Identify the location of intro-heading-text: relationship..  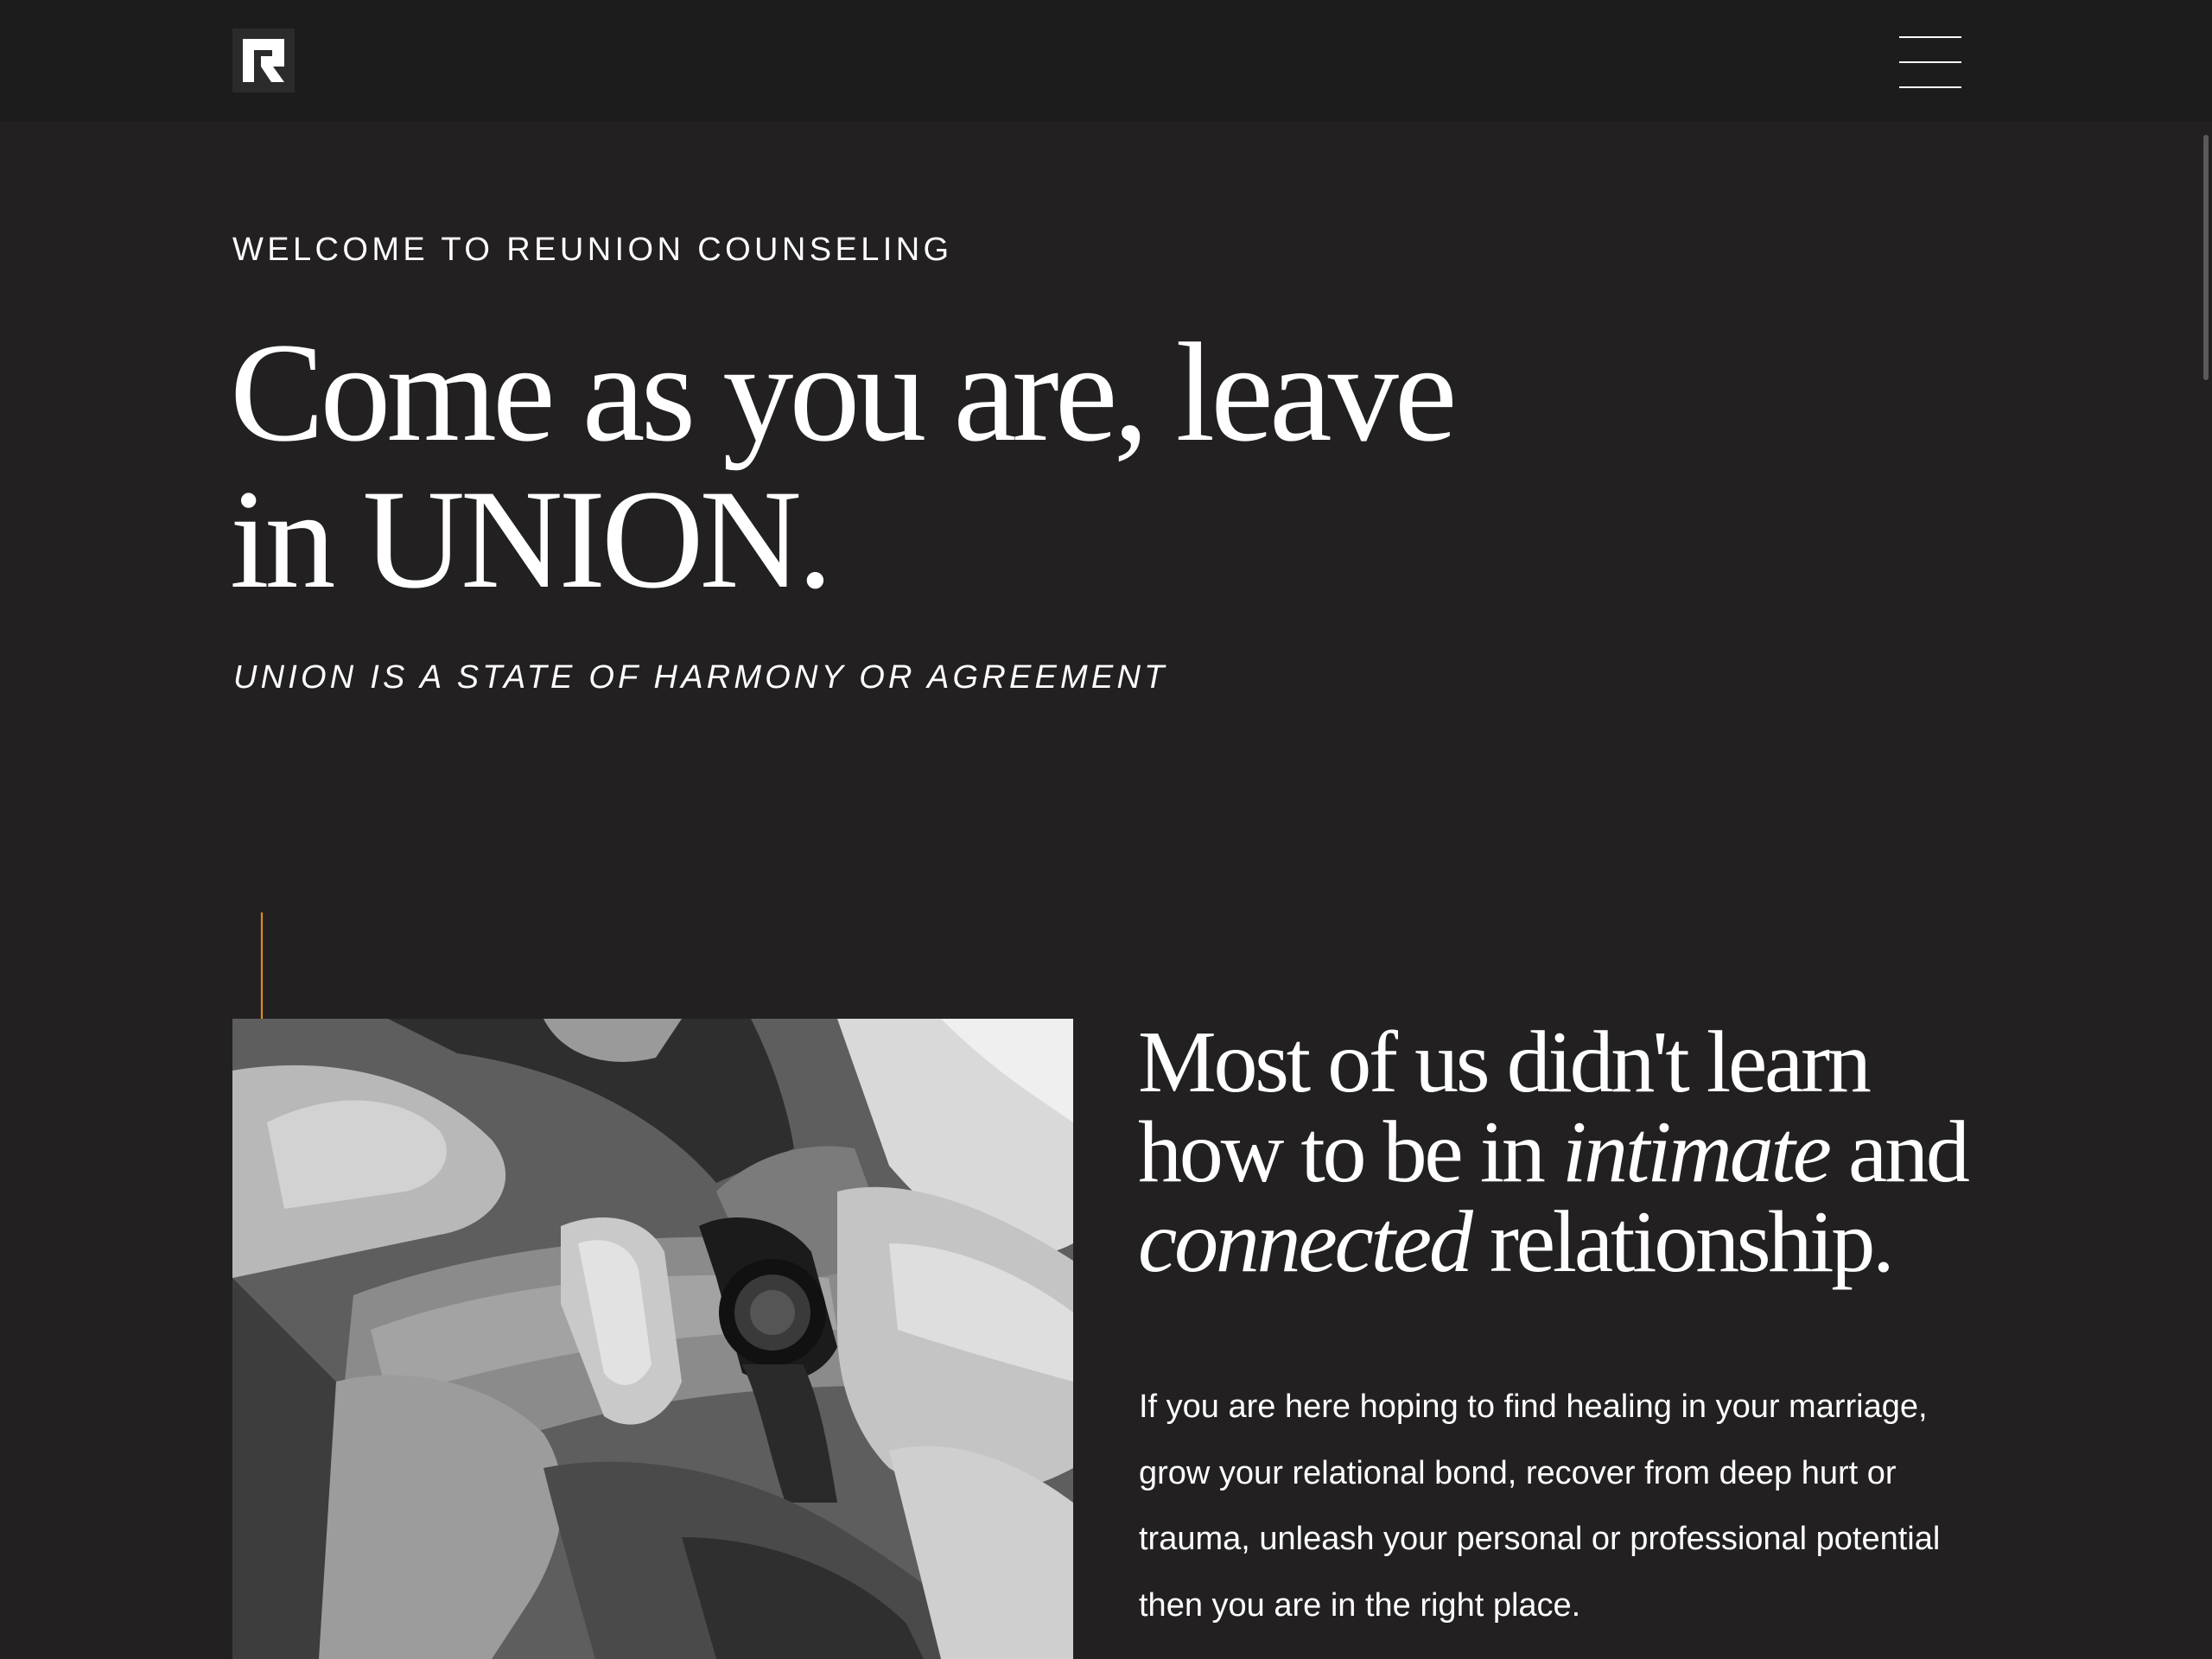
(1682, 1242).